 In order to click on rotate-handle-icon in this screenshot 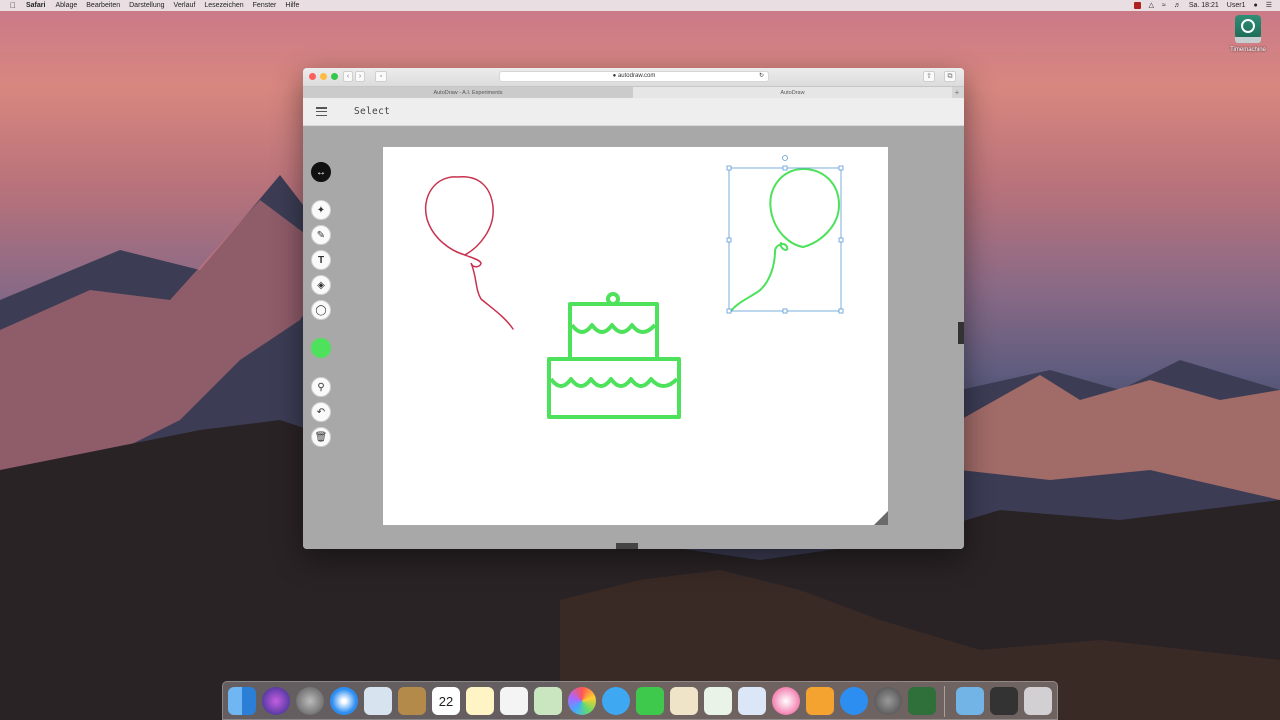, I will do `click(785, 158)`.